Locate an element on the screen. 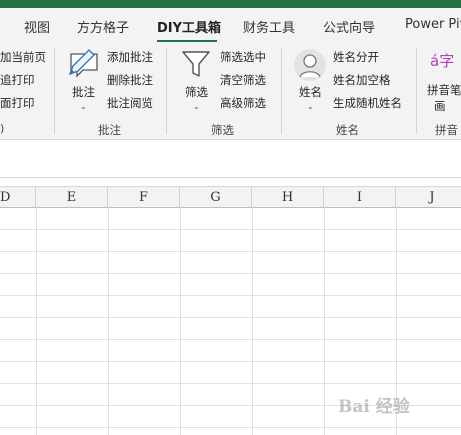 This screenshot has height=435, width=461. clear-filter-button: 清空筛选 is located at coordinates (243, 80).